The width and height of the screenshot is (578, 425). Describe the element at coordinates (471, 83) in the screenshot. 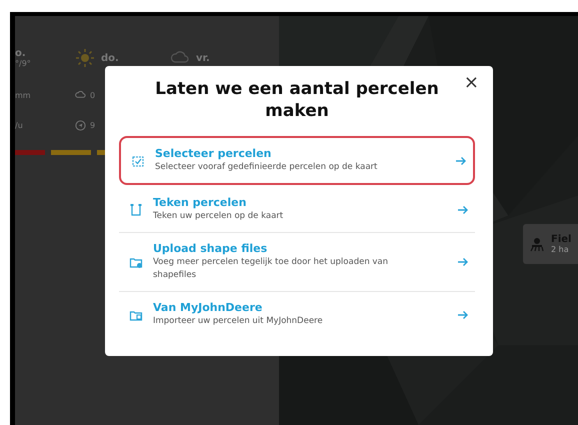

I see `close-button: ×` at that location.